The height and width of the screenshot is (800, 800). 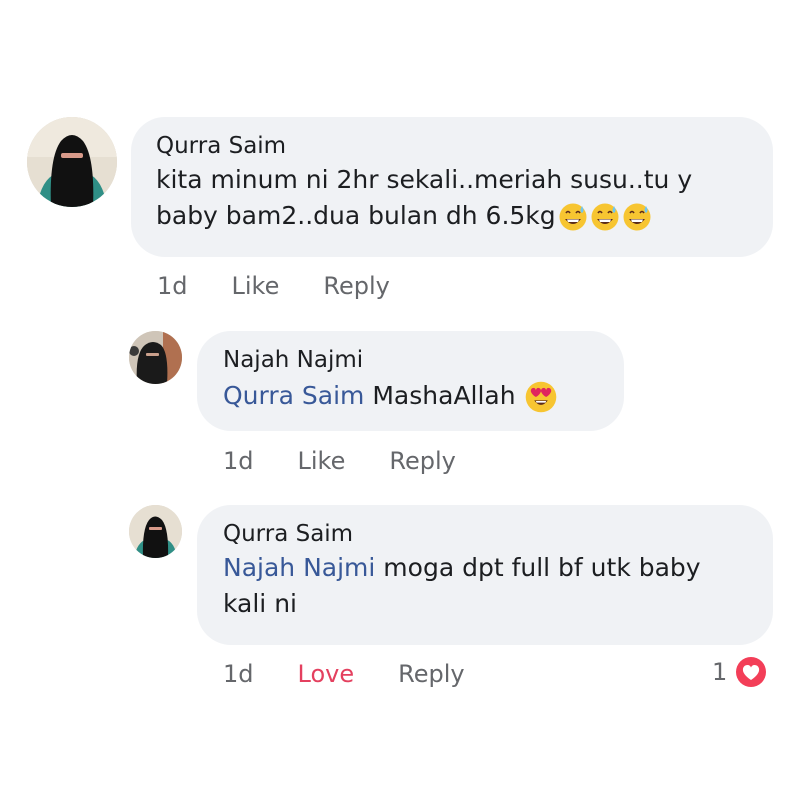 I want to click on avatar-najah-najmi, so click(x=155, y=357).